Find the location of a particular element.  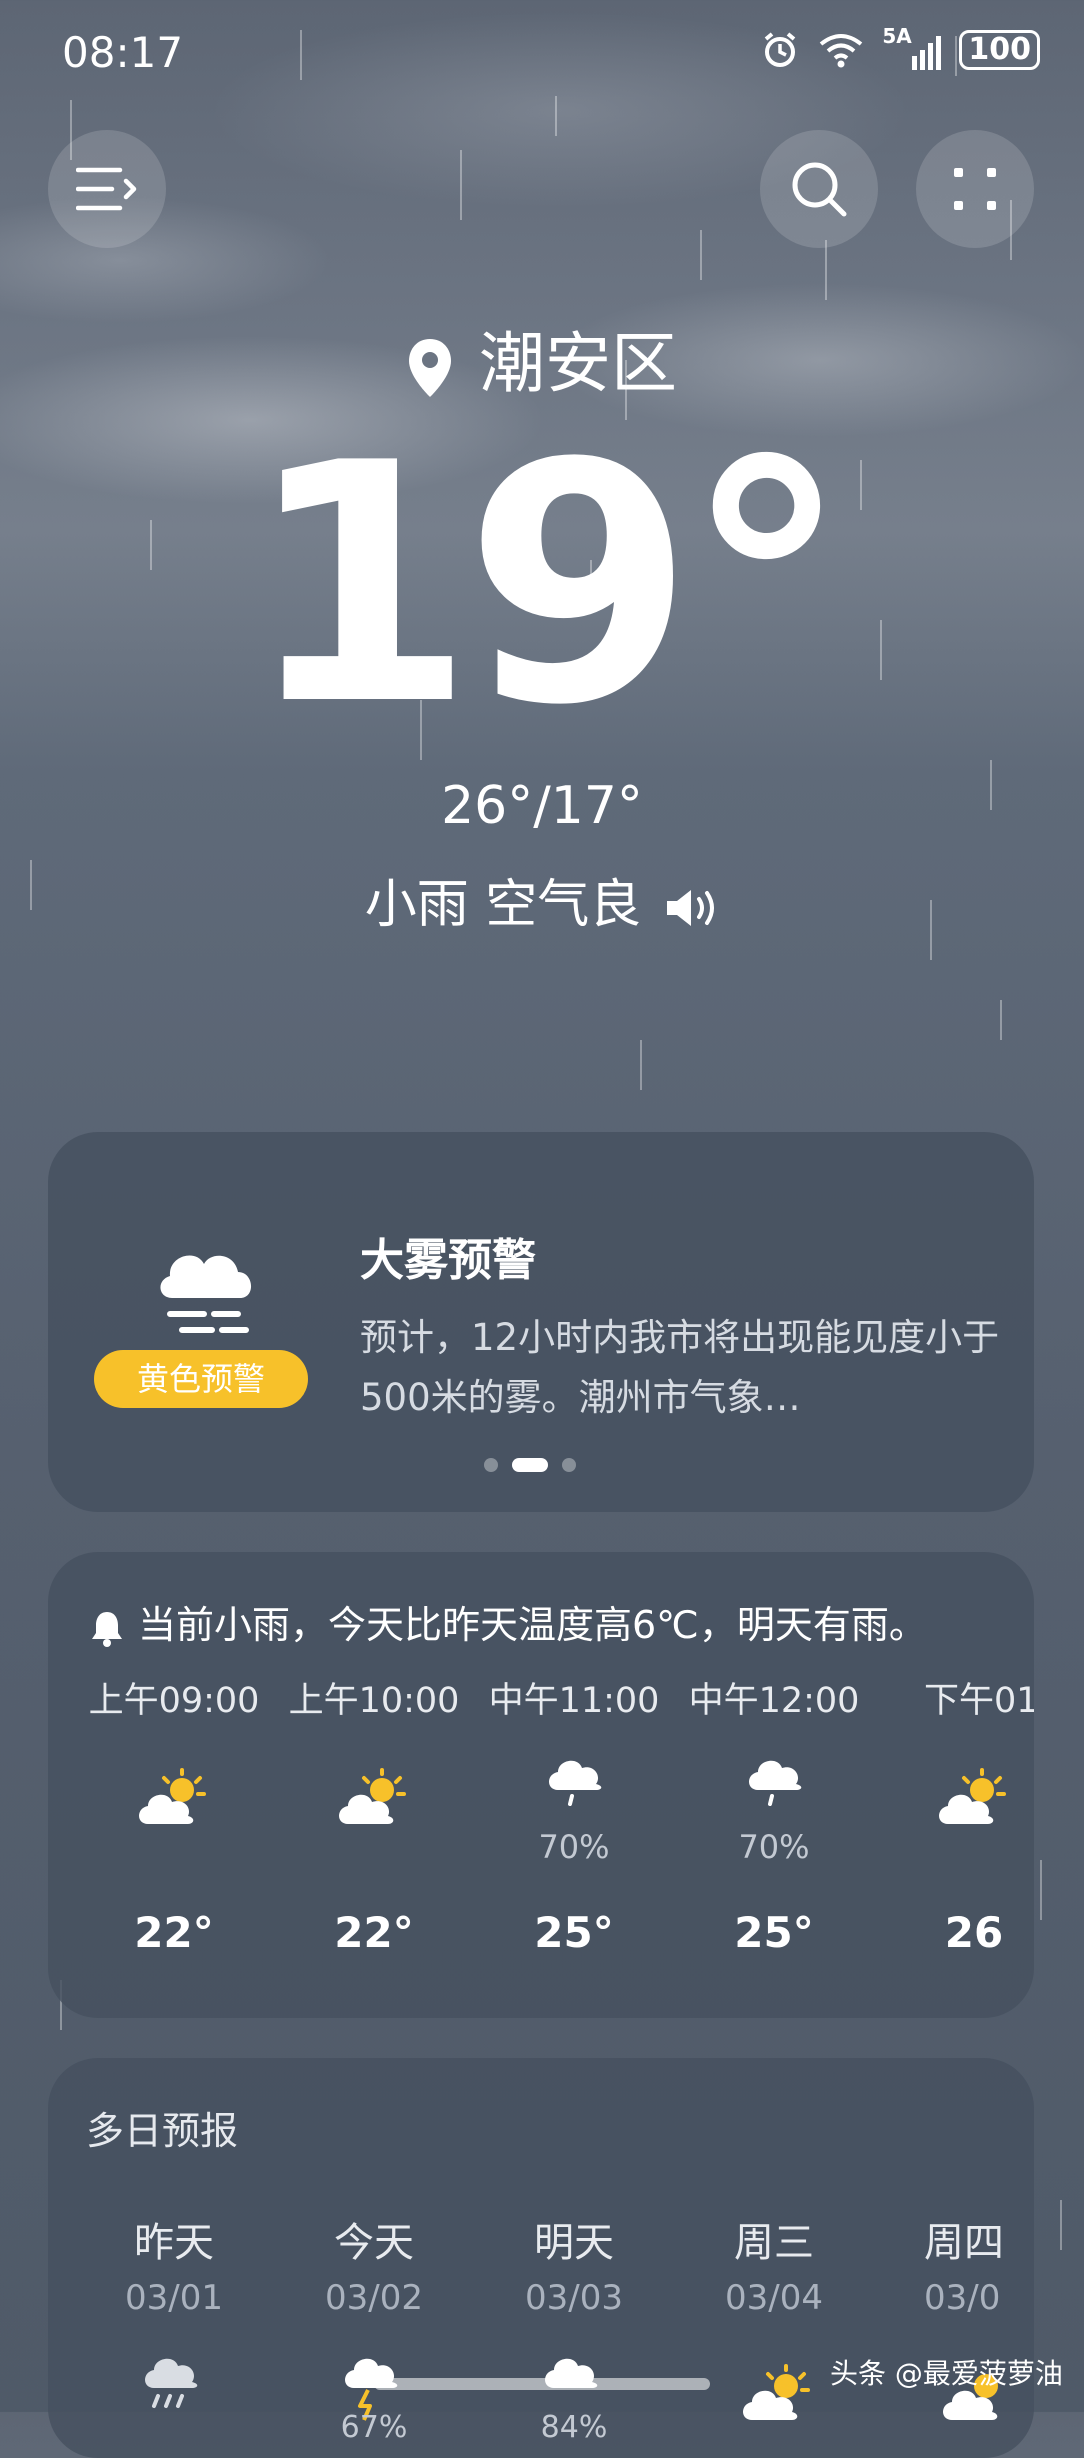

grid-dots-icon is located at coordinates (975, 189).